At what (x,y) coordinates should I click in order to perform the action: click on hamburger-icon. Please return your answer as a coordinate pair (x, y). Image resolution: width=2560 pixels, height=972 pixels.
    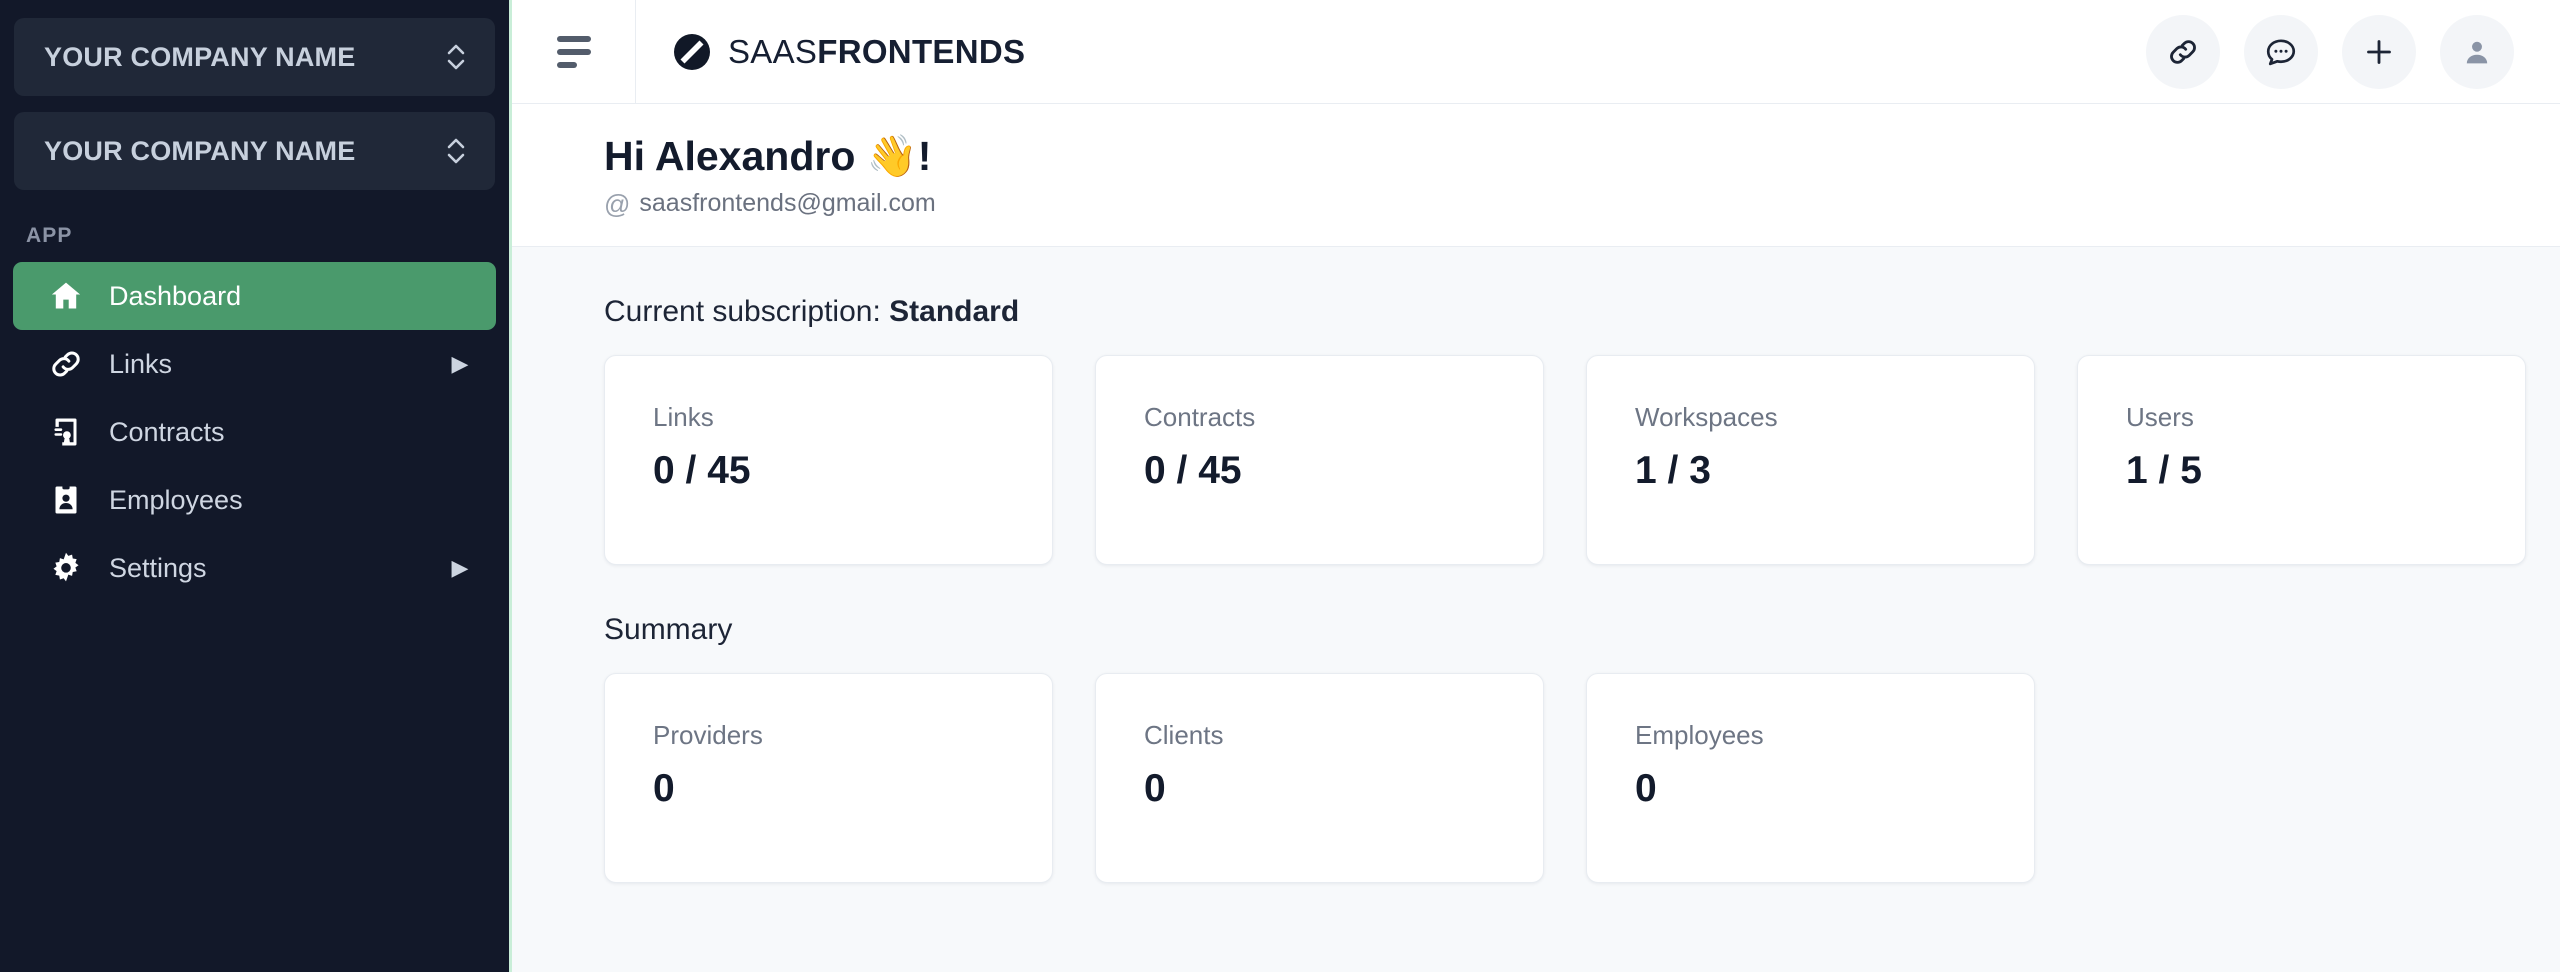
    Looking at the image, I should click on (574, 52).